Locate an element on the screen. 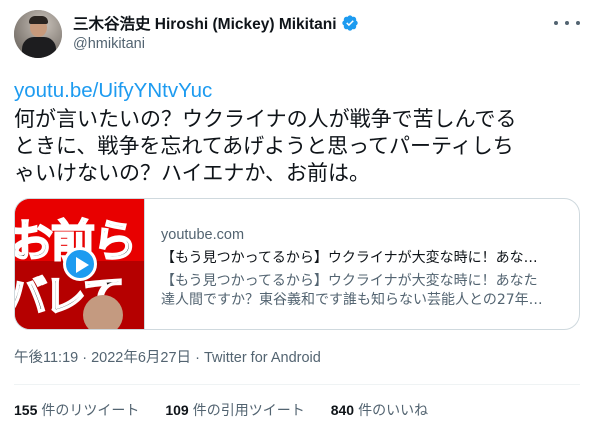 This screenshot has height=427, width=594. tweet-time: 午後11:19 is located at coordinates (46, 358).